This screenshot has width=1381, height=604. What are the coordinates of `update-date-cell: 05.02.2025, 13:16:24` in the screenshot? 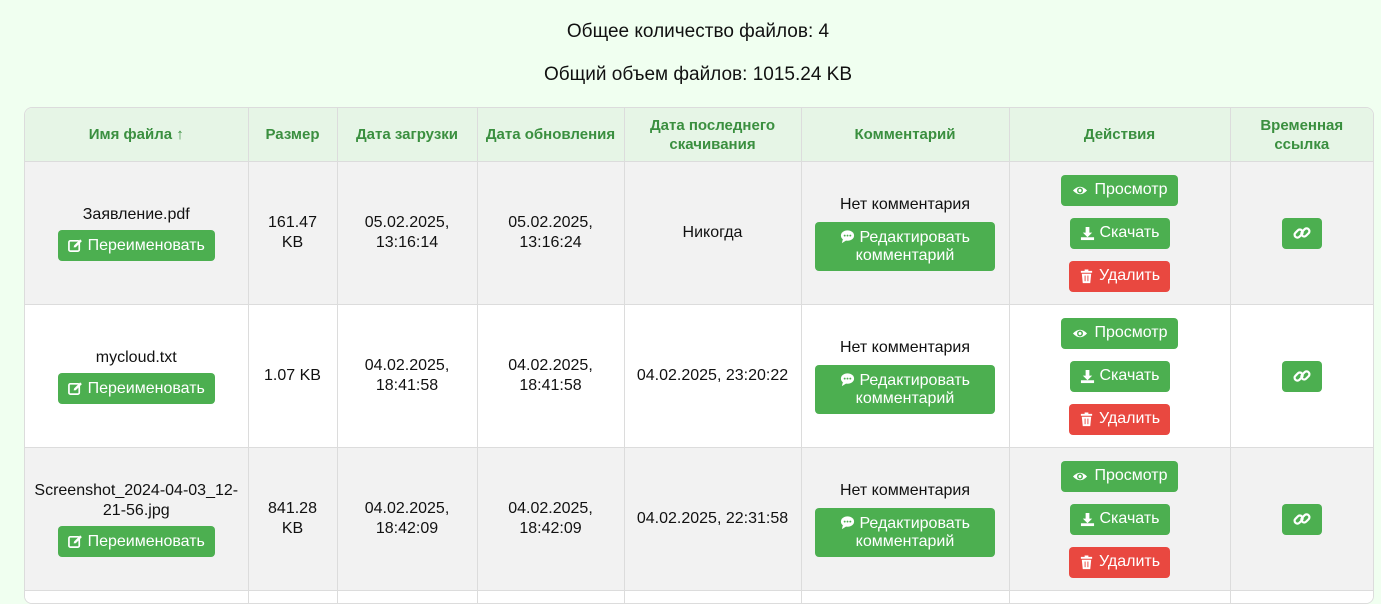 It's located at (551, 233).